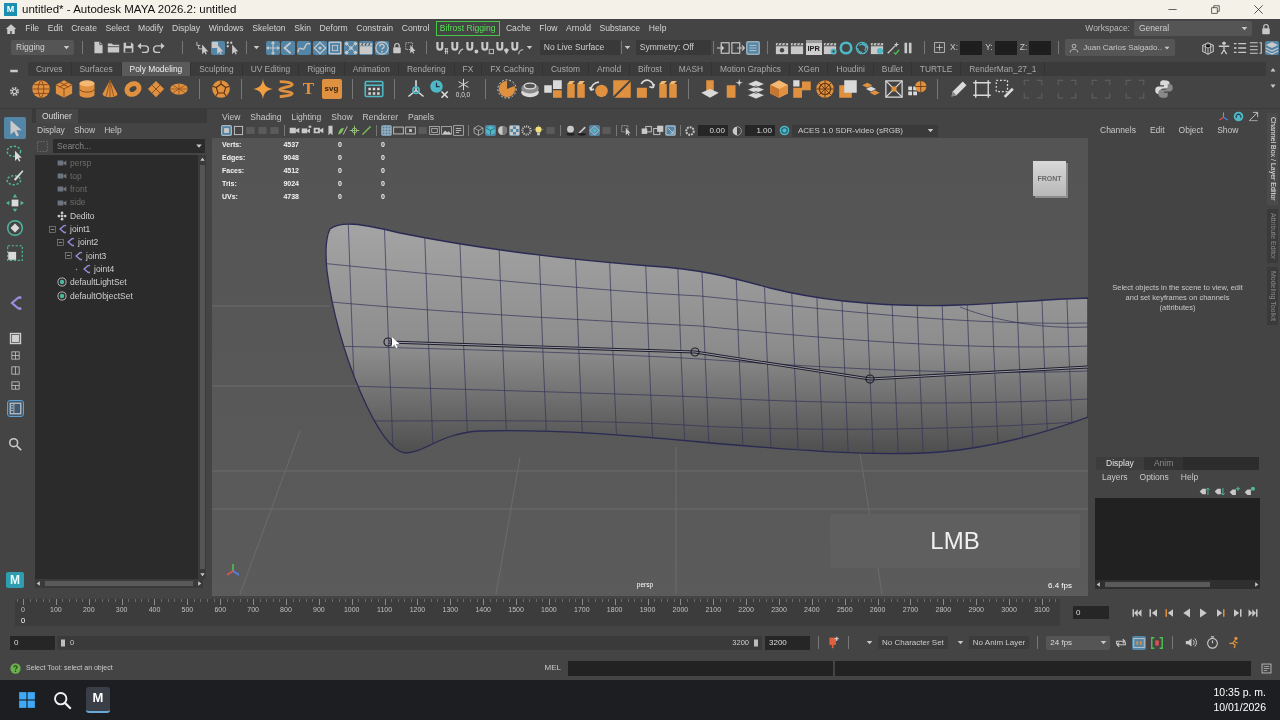  I want to click on clapperboard-icon, so click(797, 47).